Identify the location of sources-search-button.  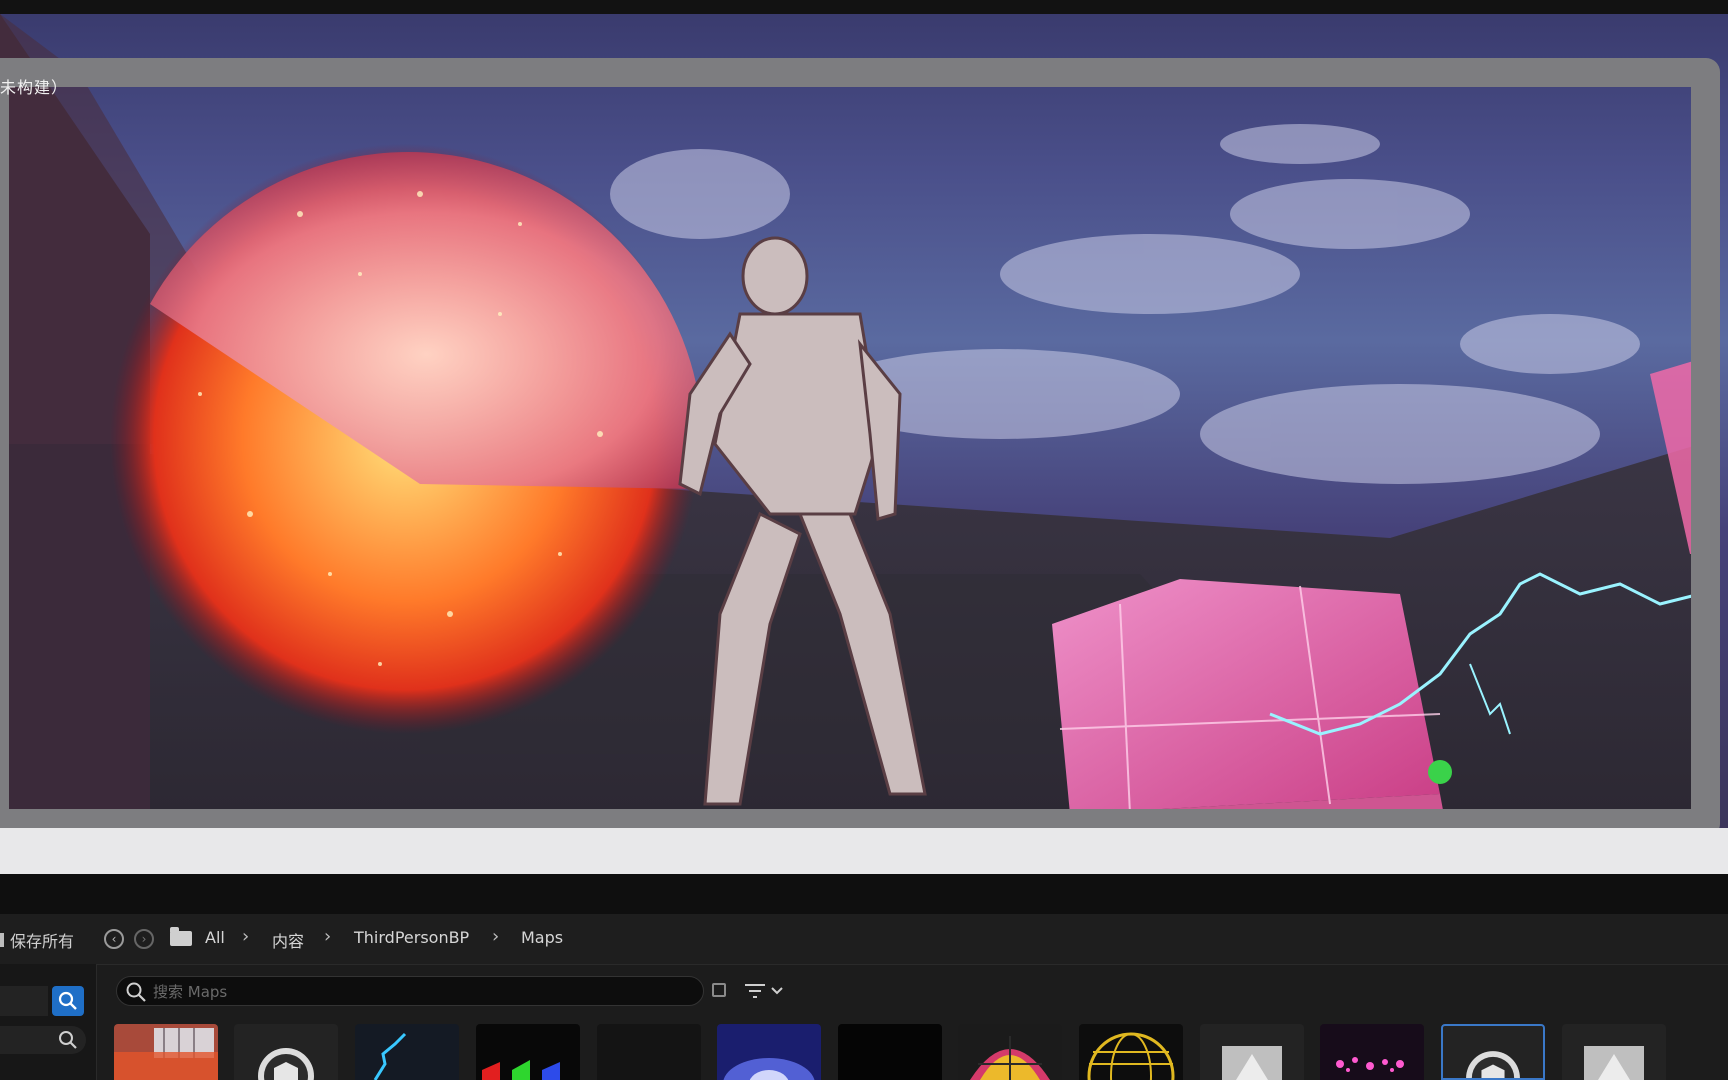
(68, 1001).